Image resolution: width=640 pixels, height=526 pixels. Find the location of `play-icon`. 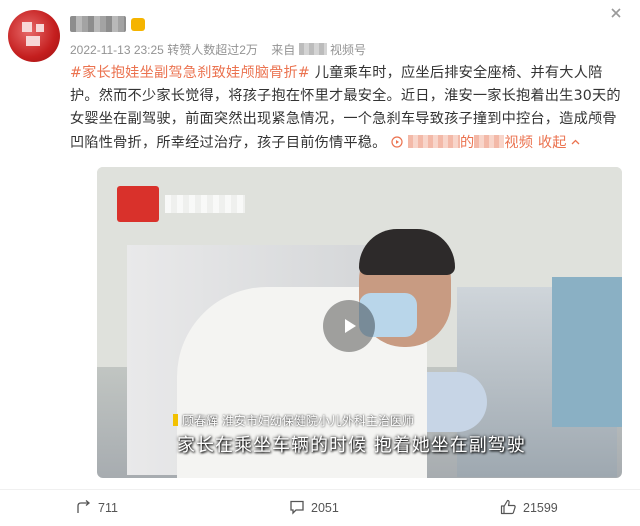

play-icon is located at coordinates (349, 326).